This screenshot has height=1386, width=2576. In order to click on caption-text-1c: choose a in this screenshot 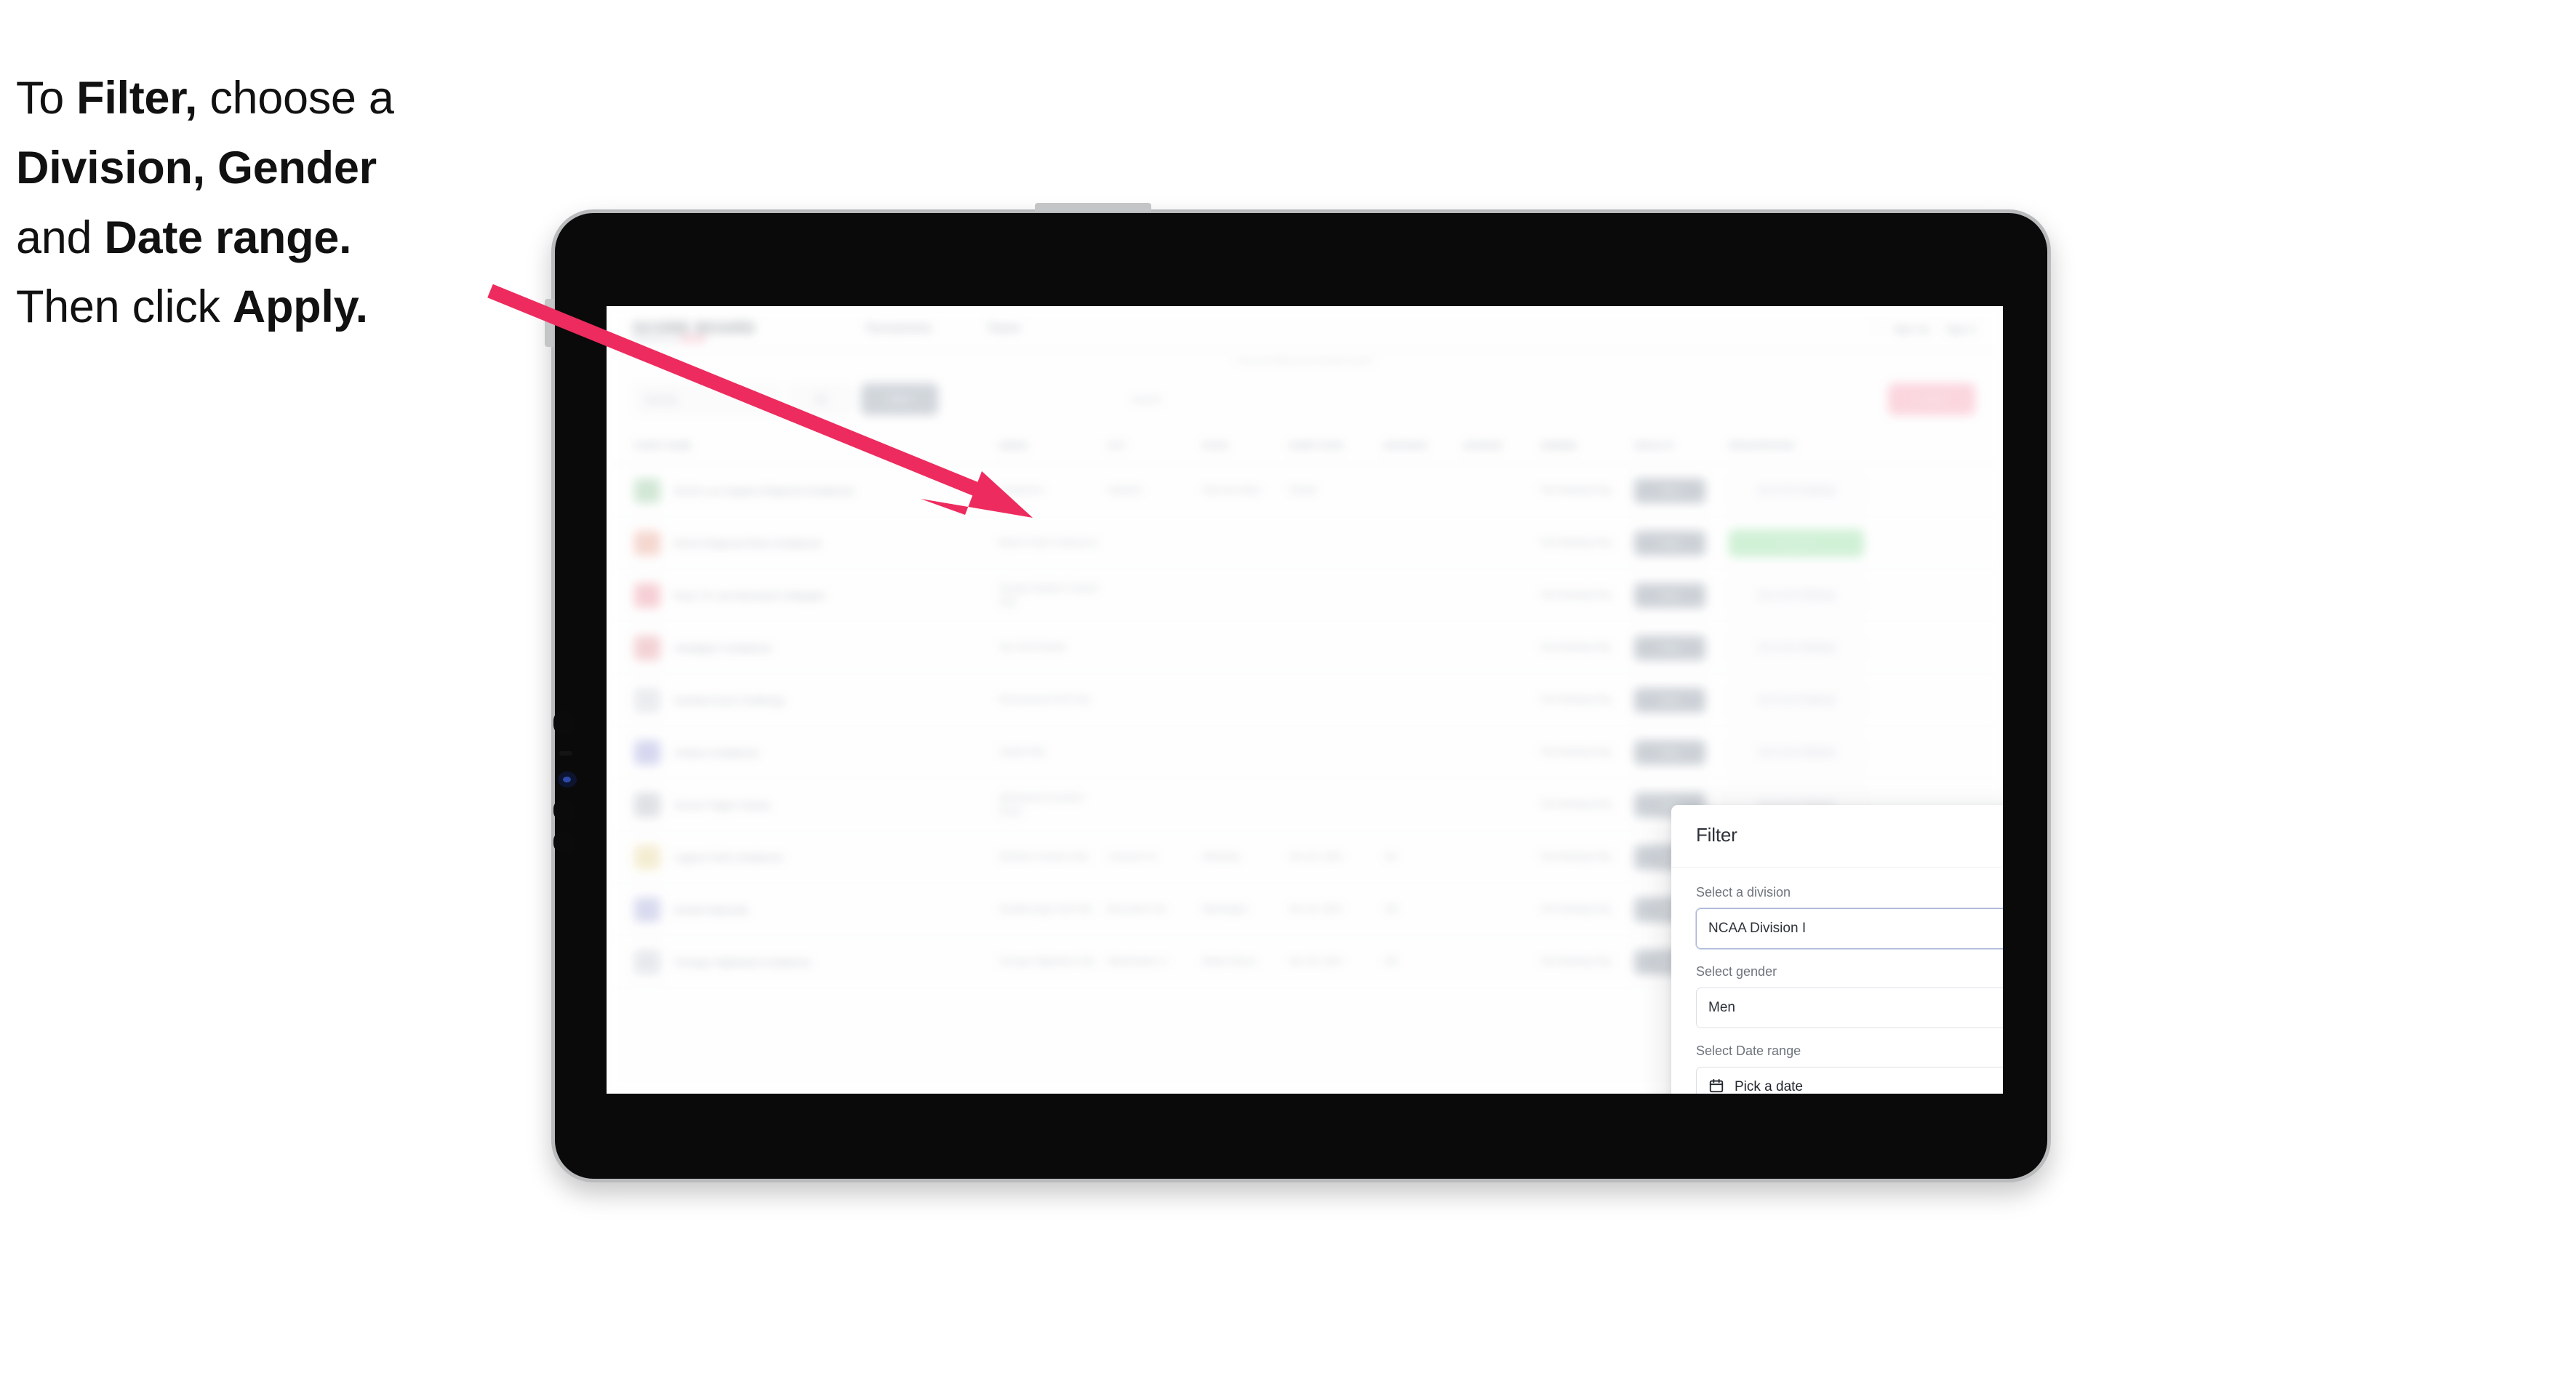, I will do `click(295, 99)`.